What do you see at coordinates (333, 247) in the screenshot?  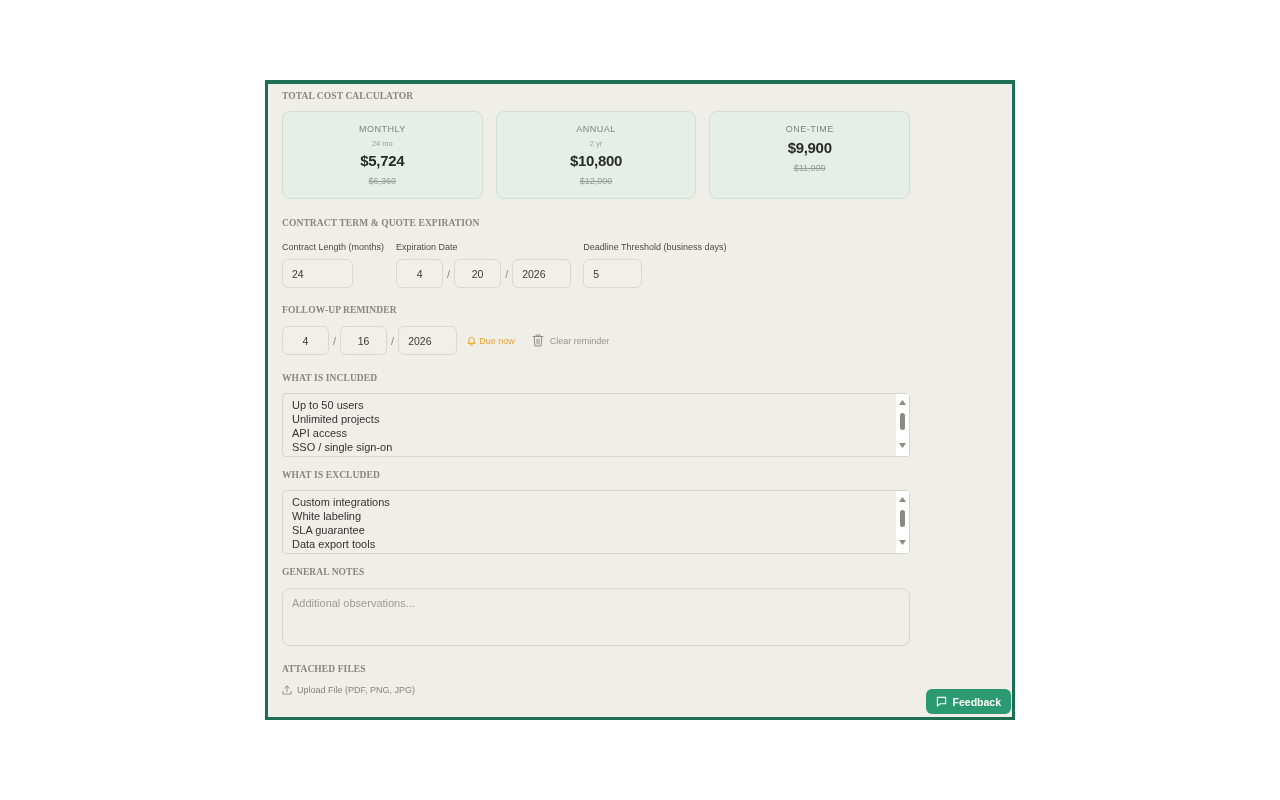 I see `field-label: Contract Length (months)` at bounding box center [333, 247].